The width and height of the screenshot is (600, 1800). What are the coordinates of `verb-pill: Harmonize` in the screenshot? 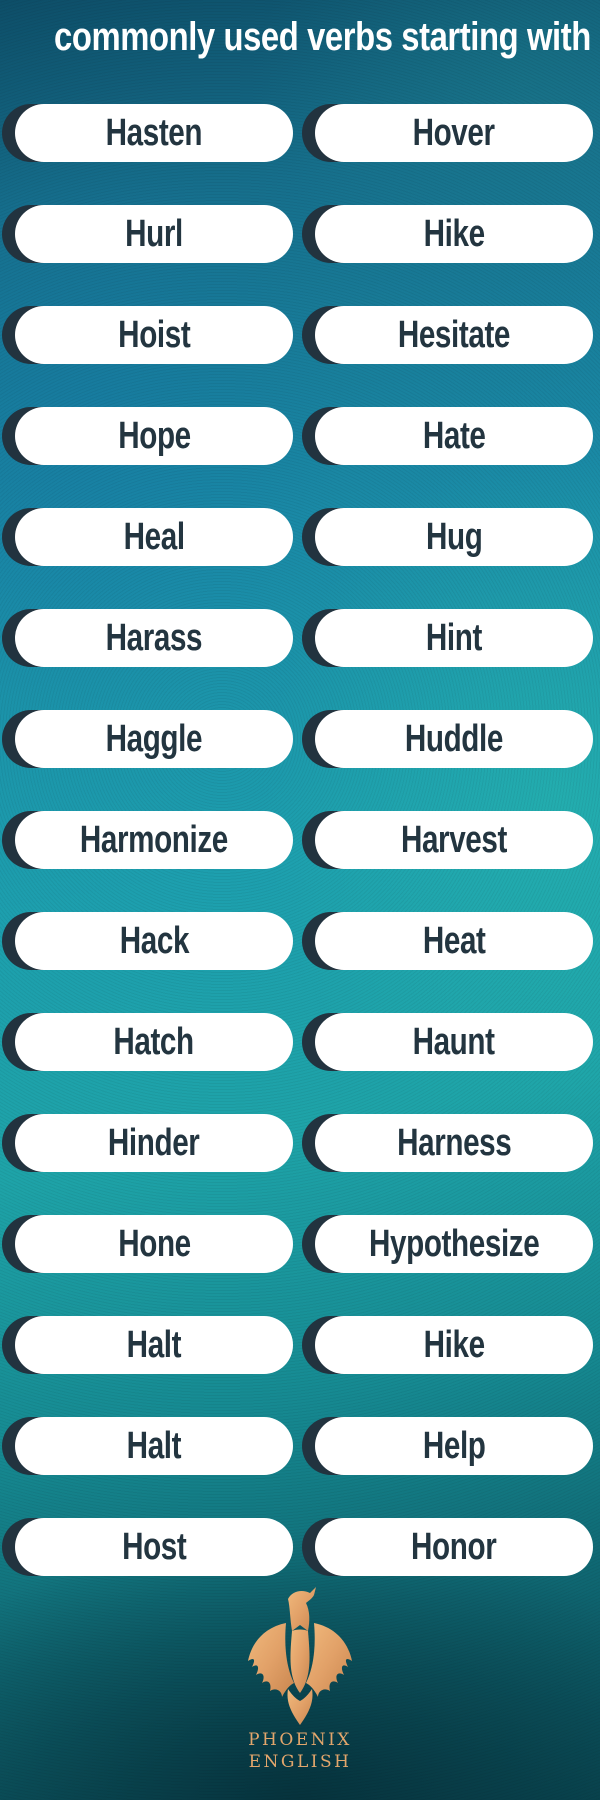 It's located at (154, 840).